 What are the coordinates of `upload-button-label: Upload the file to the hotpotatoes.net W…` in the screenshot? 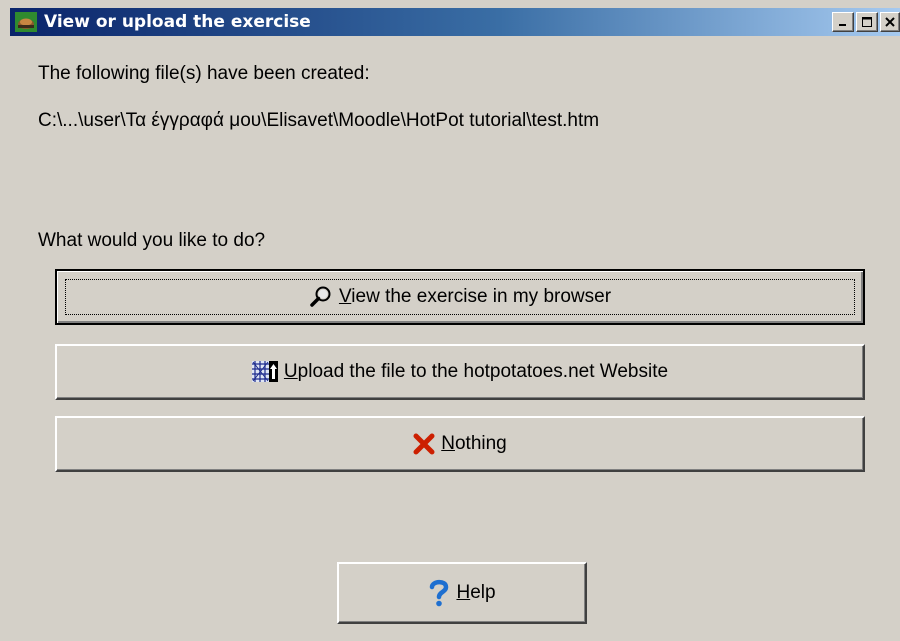 It's located at (476, 371).